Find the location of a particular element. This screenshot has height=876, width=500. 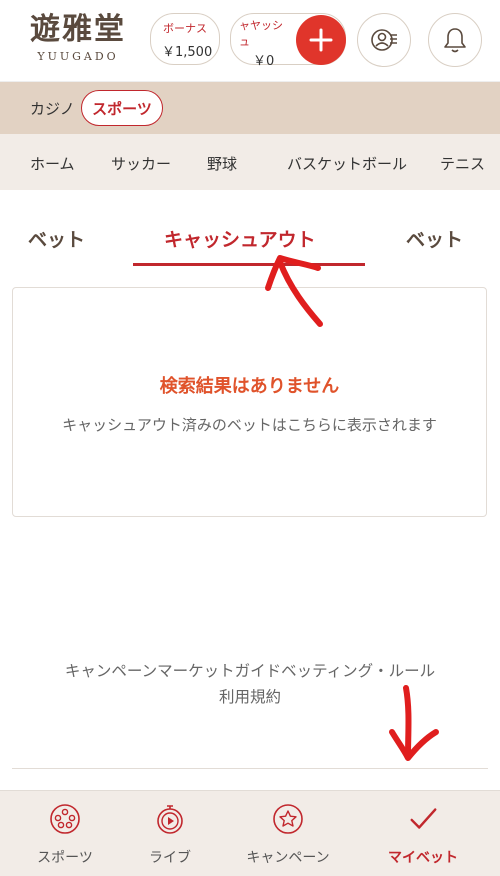

sport-nav-soccer: サッカー is located at coordinates (141, 163).